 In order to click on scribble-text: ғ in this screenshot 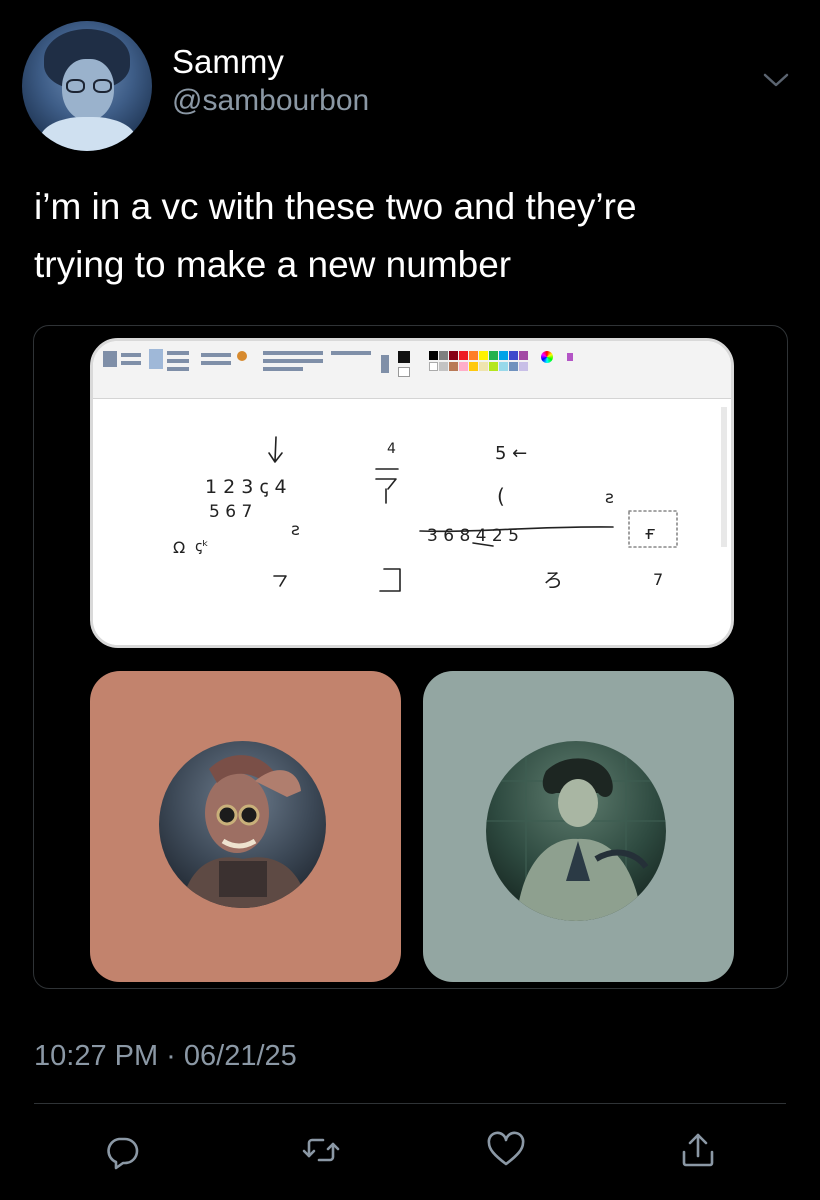, I will do `click(650, 533)`.